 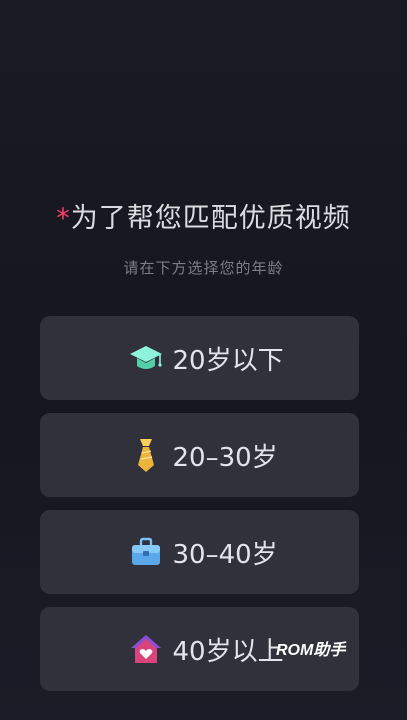 I want to click on watermark-text: ROM助手, so click(x=311, y=650).